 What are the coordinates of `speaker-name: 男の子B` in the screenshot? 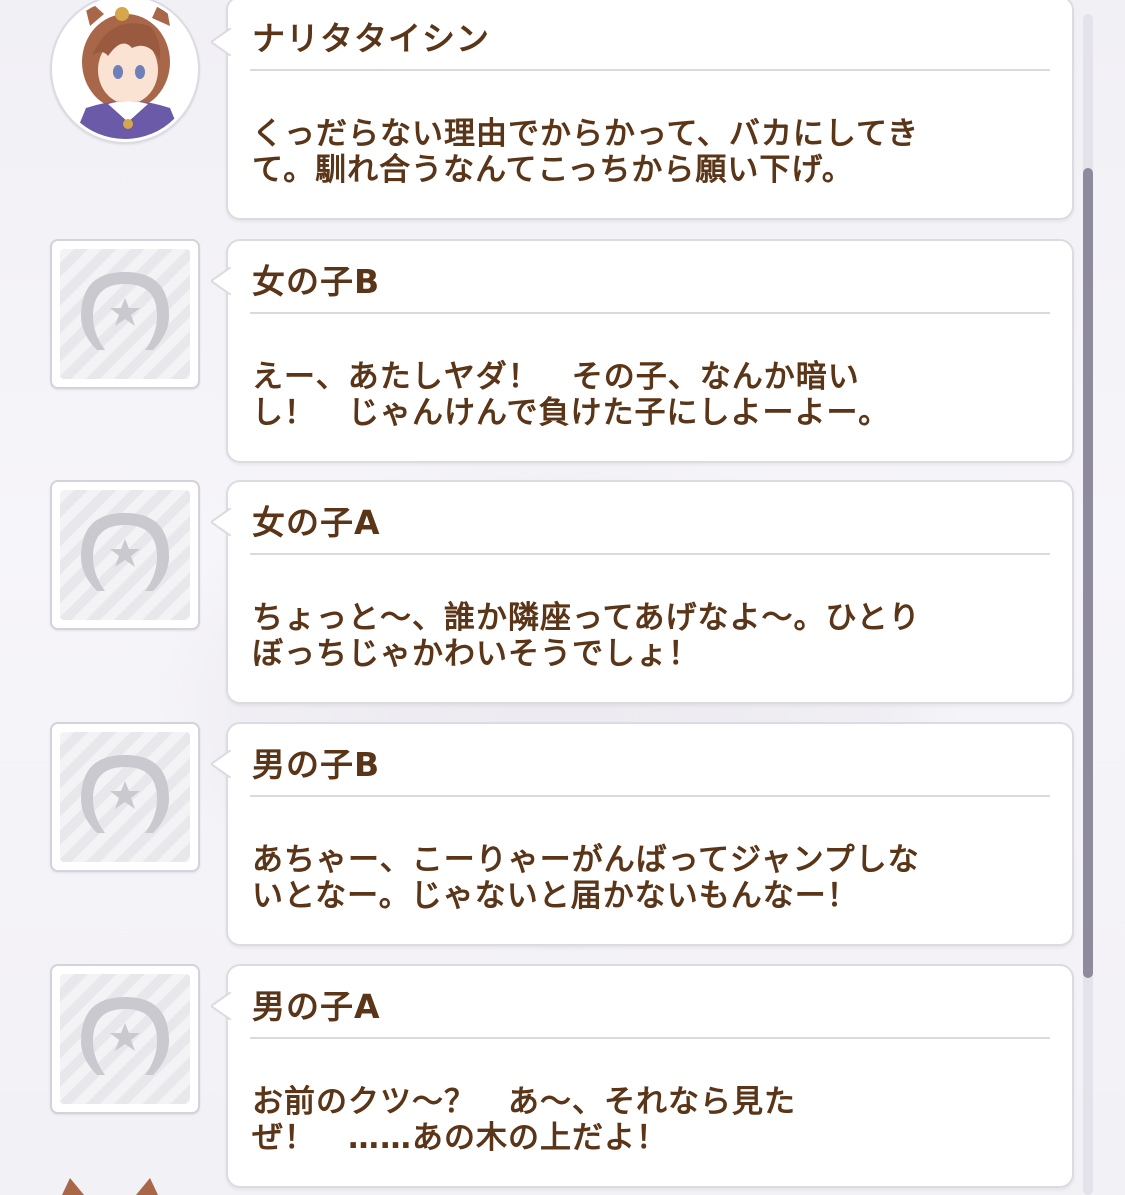 It's located at (316, 764).